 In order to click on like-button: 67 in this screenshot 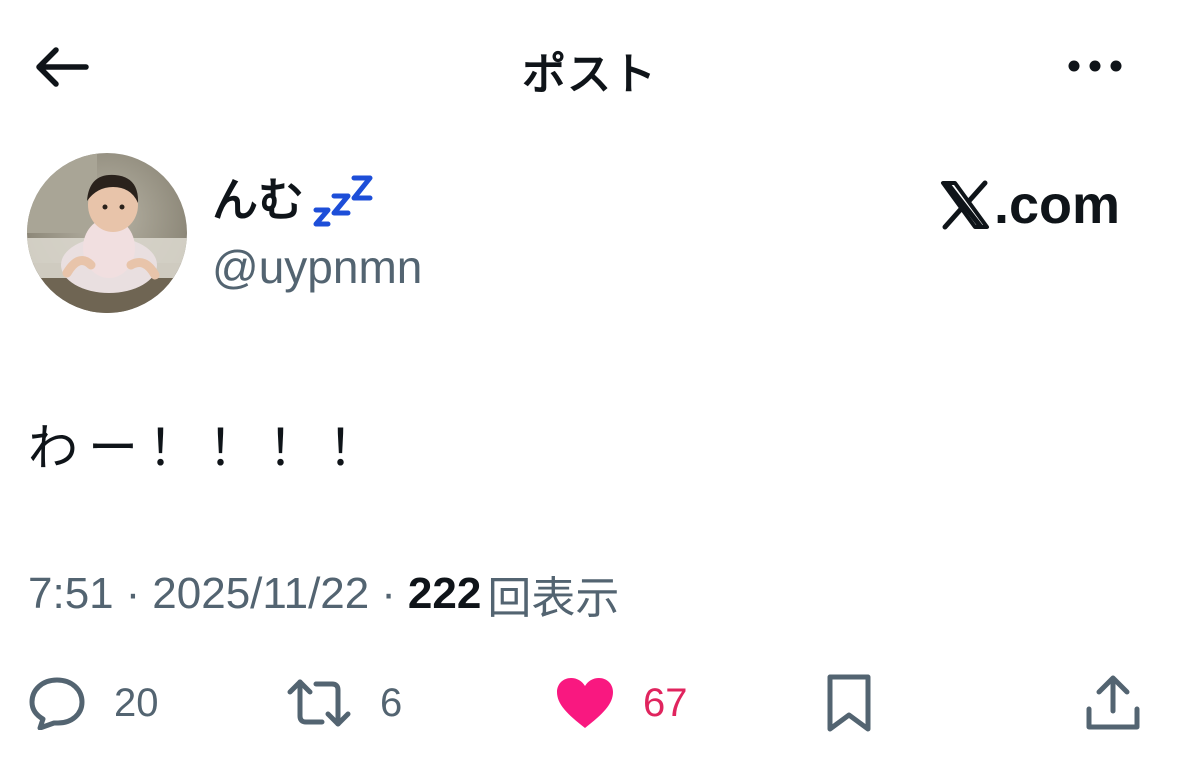, I will do `click(621, 703)`.